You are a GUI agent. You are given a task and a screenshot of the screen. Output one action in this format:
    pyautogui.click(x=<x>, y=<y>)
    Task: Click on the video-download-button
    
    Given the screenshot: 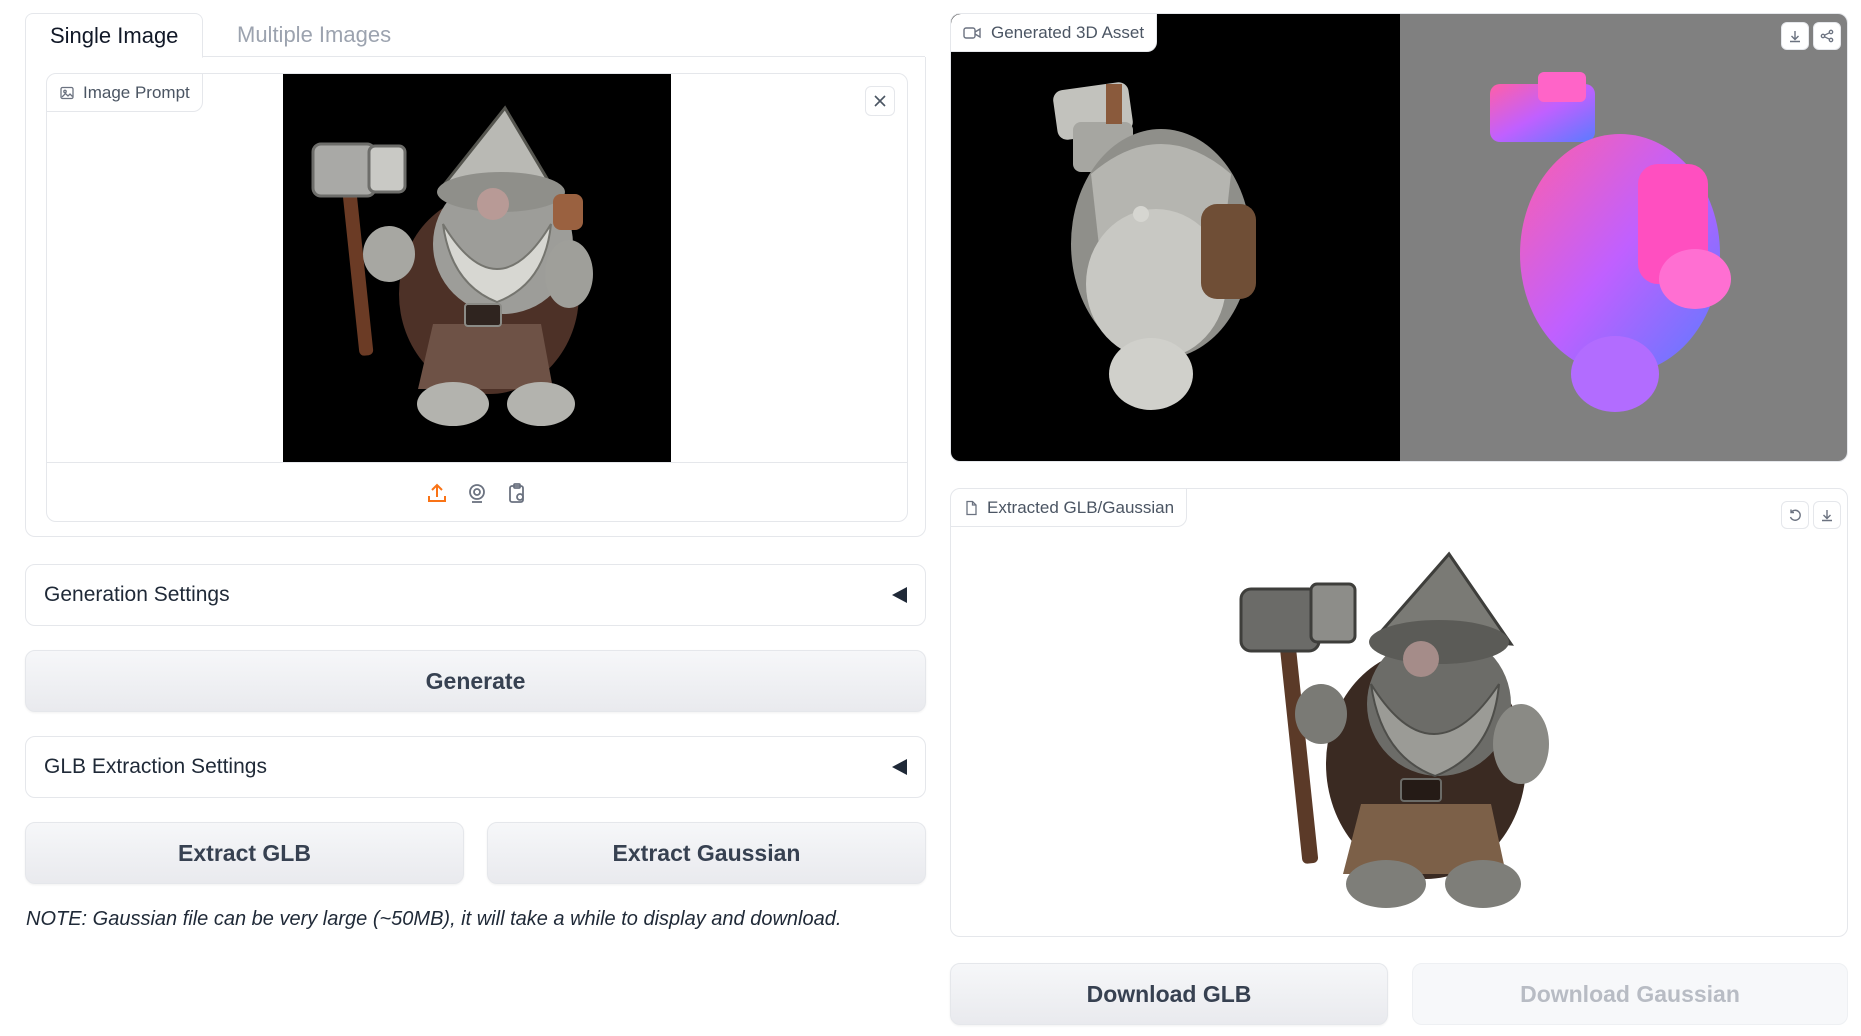 What is the action you would take?
    pyautogui.click(x=1795, y=36)
    